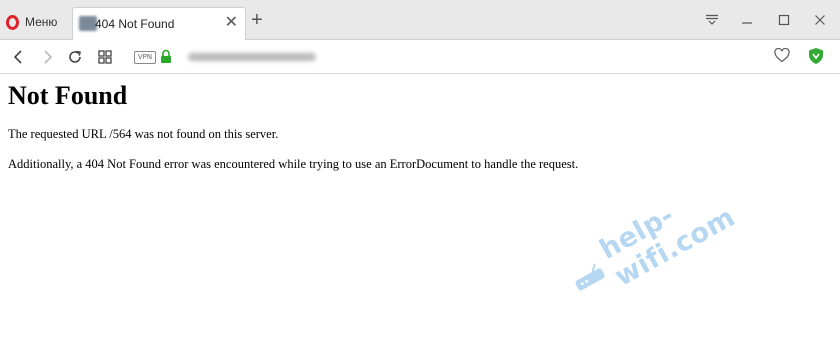 The width and height of the screenshot is (840, 338). What do you see at coordinates (19, 57) in the screenshot?
I see `back-icon` at bounding box center [19, 57].